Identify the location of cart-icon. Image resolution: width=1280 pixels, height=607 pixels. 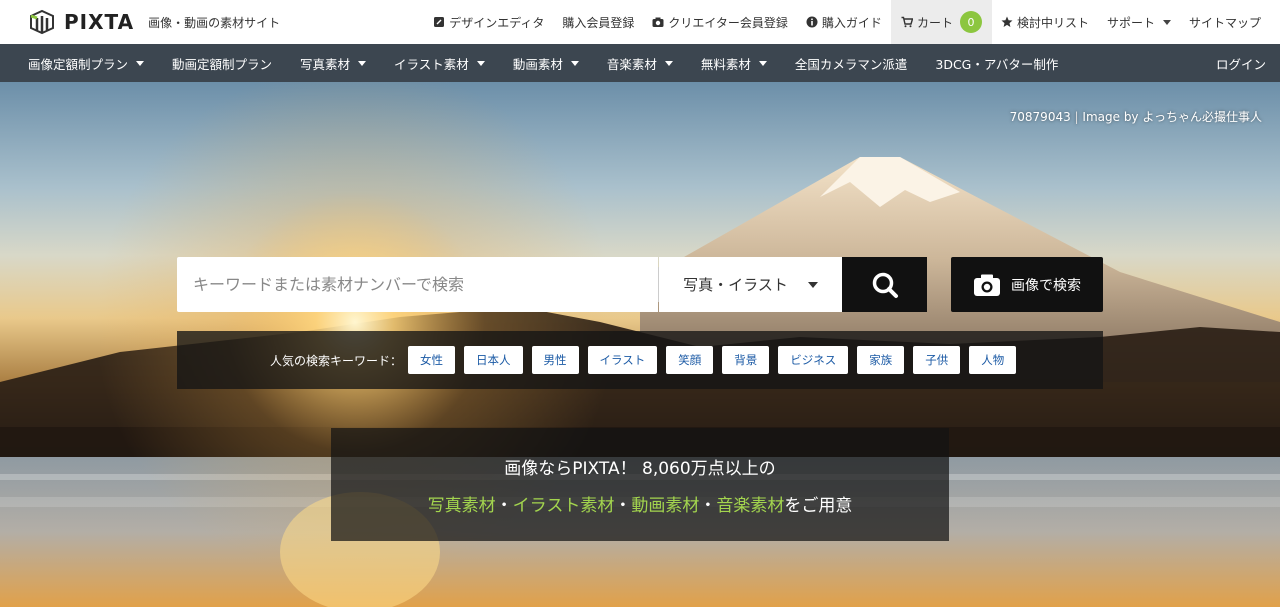
(907, 22).